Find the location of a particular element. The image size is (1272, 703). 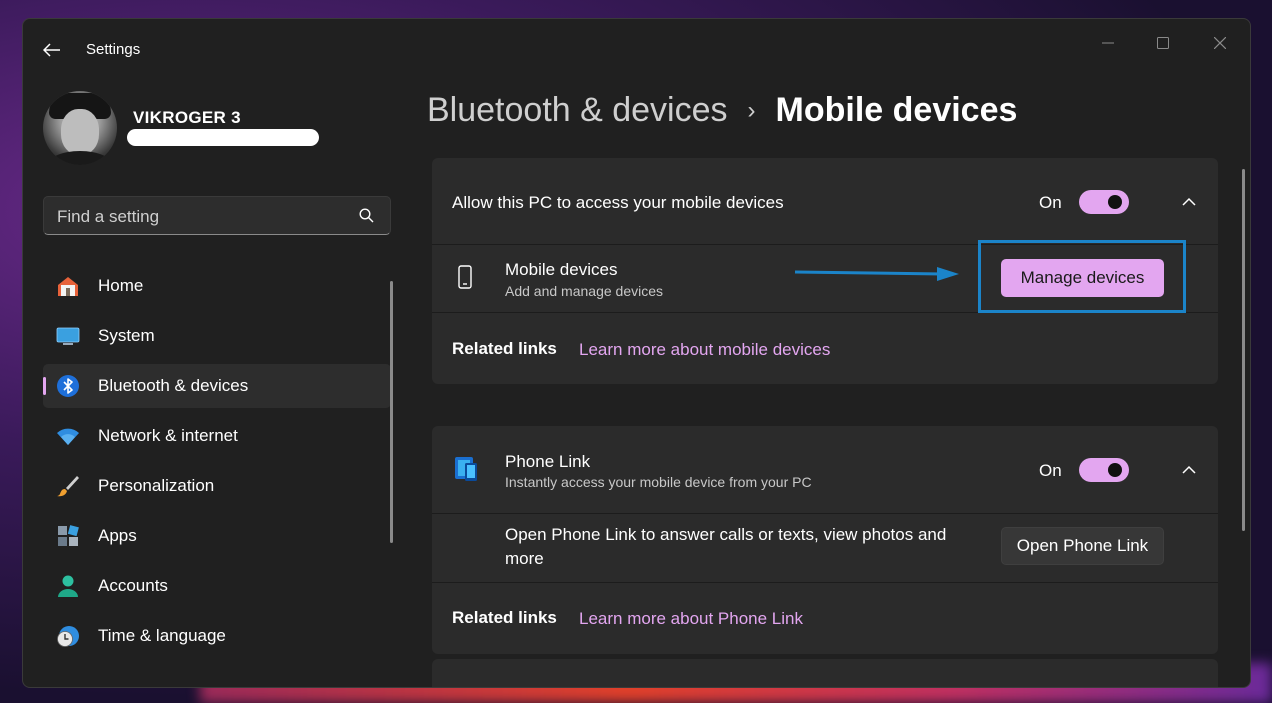

sidebar-item-label: Apps is located at coordinates (117, 535).